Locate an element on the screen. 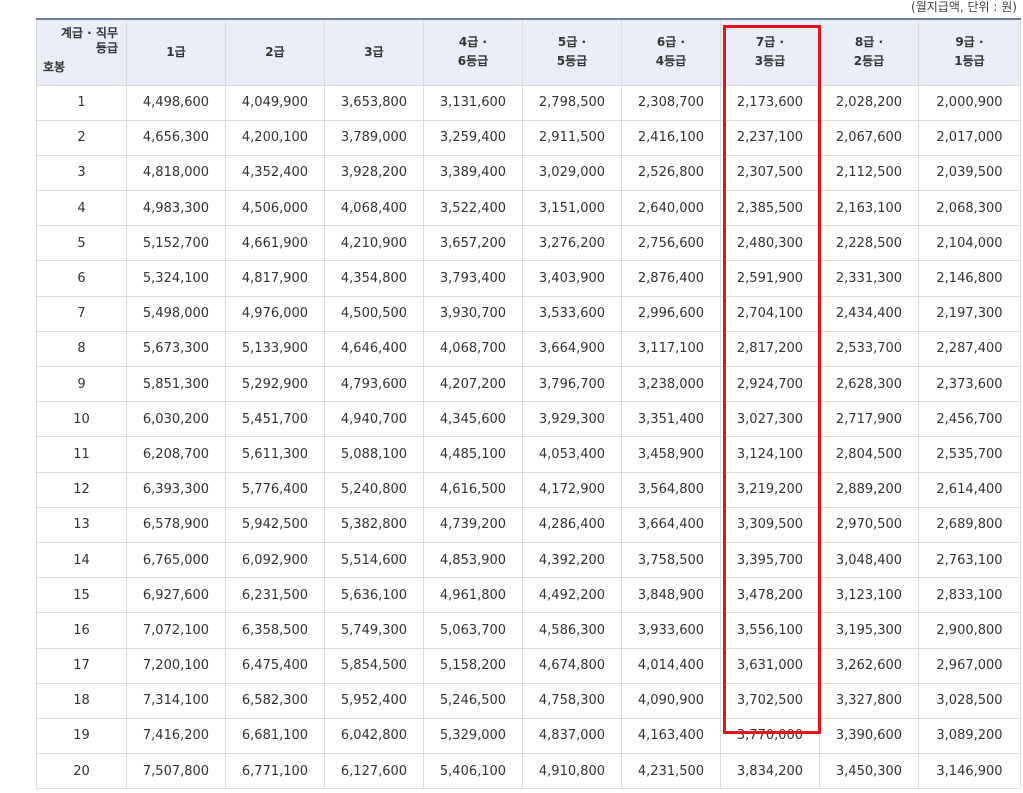 This screenshot has width=1023, height=793. salary-cell: 3,131,600 is located at coordinates (473, 102).